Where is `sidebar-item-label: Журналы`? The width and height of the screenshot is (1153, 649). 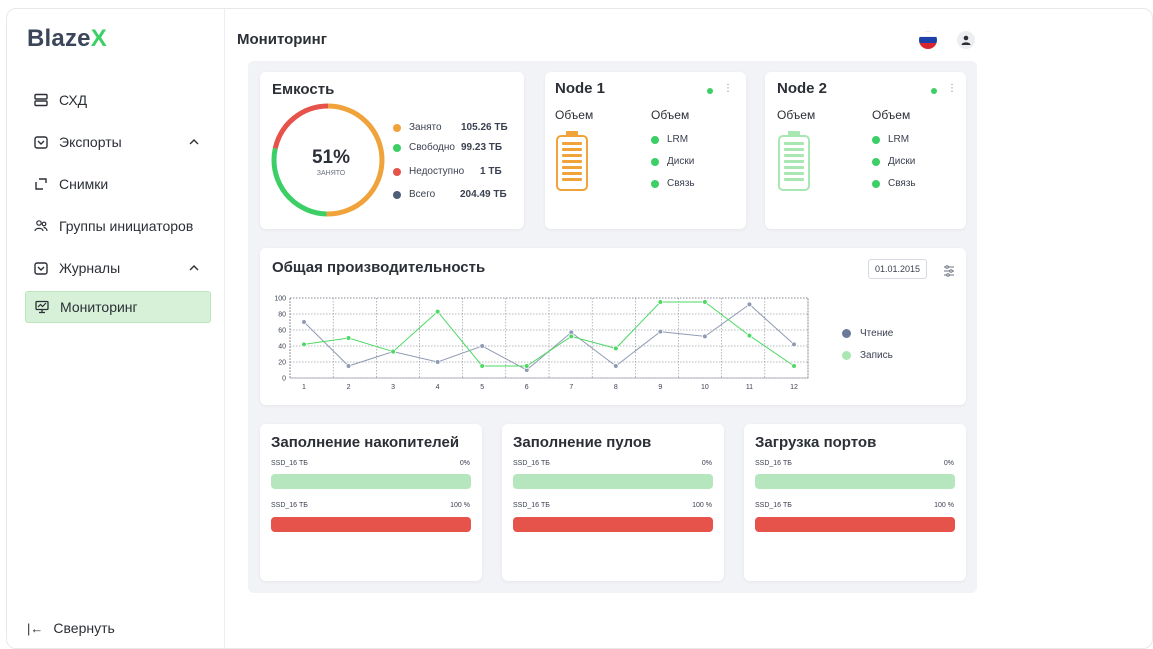 sidebar-item-label: Журналы is located at coordinates (90, 268).